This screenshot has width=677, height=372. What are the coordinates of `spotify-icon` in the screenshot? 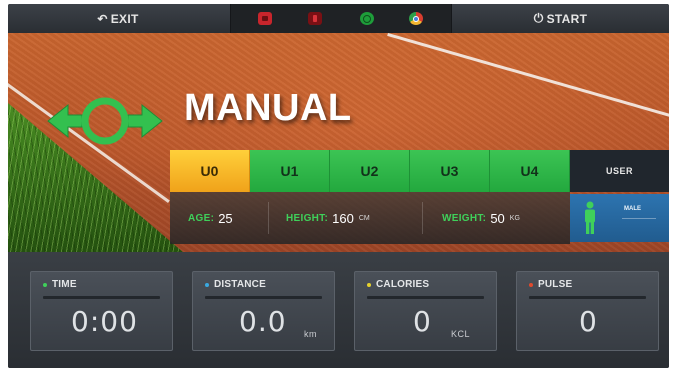 It's located at (367, 18).